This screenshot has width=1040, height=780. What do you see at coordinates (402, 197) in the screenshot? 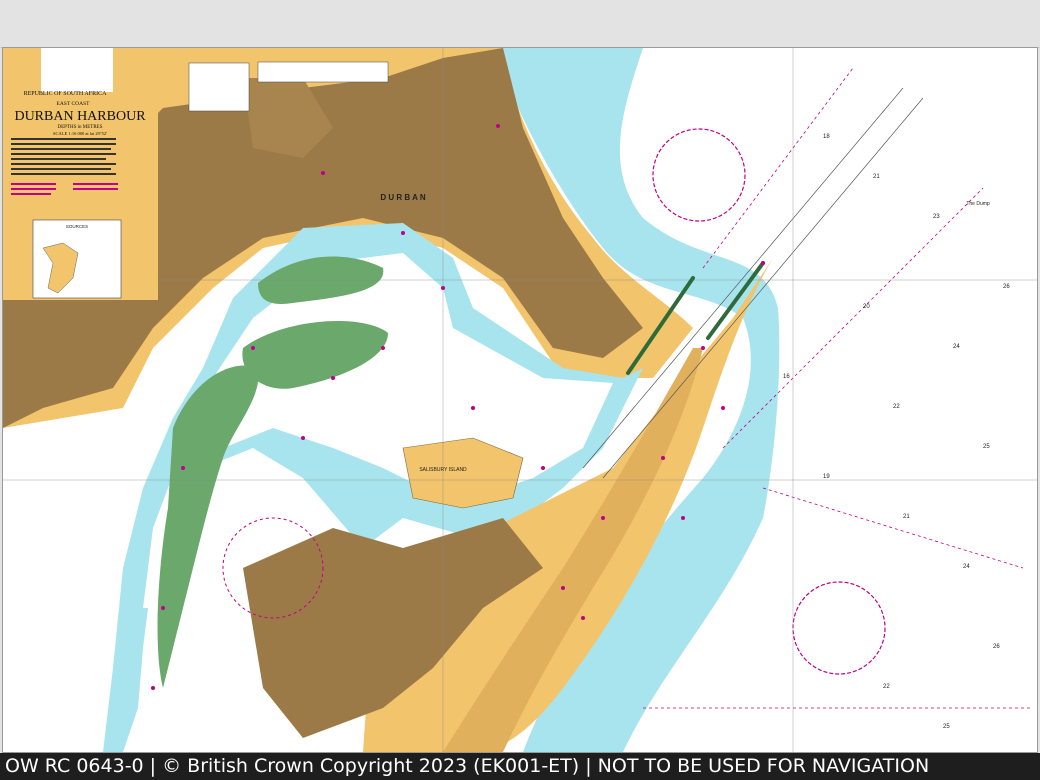
I see `city-label: D U R B A N` at bounding box center [402, 197].